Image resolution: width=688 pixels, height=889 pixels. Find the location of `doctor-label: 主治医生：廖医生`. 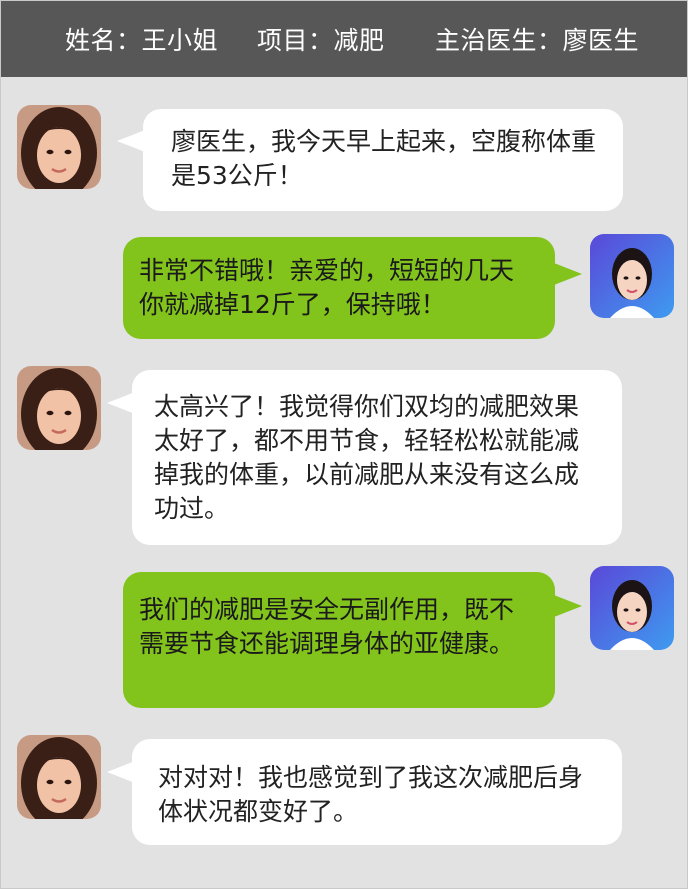

doctor-label: 主治医生：廖医生 is located at coordinates (537, 40).